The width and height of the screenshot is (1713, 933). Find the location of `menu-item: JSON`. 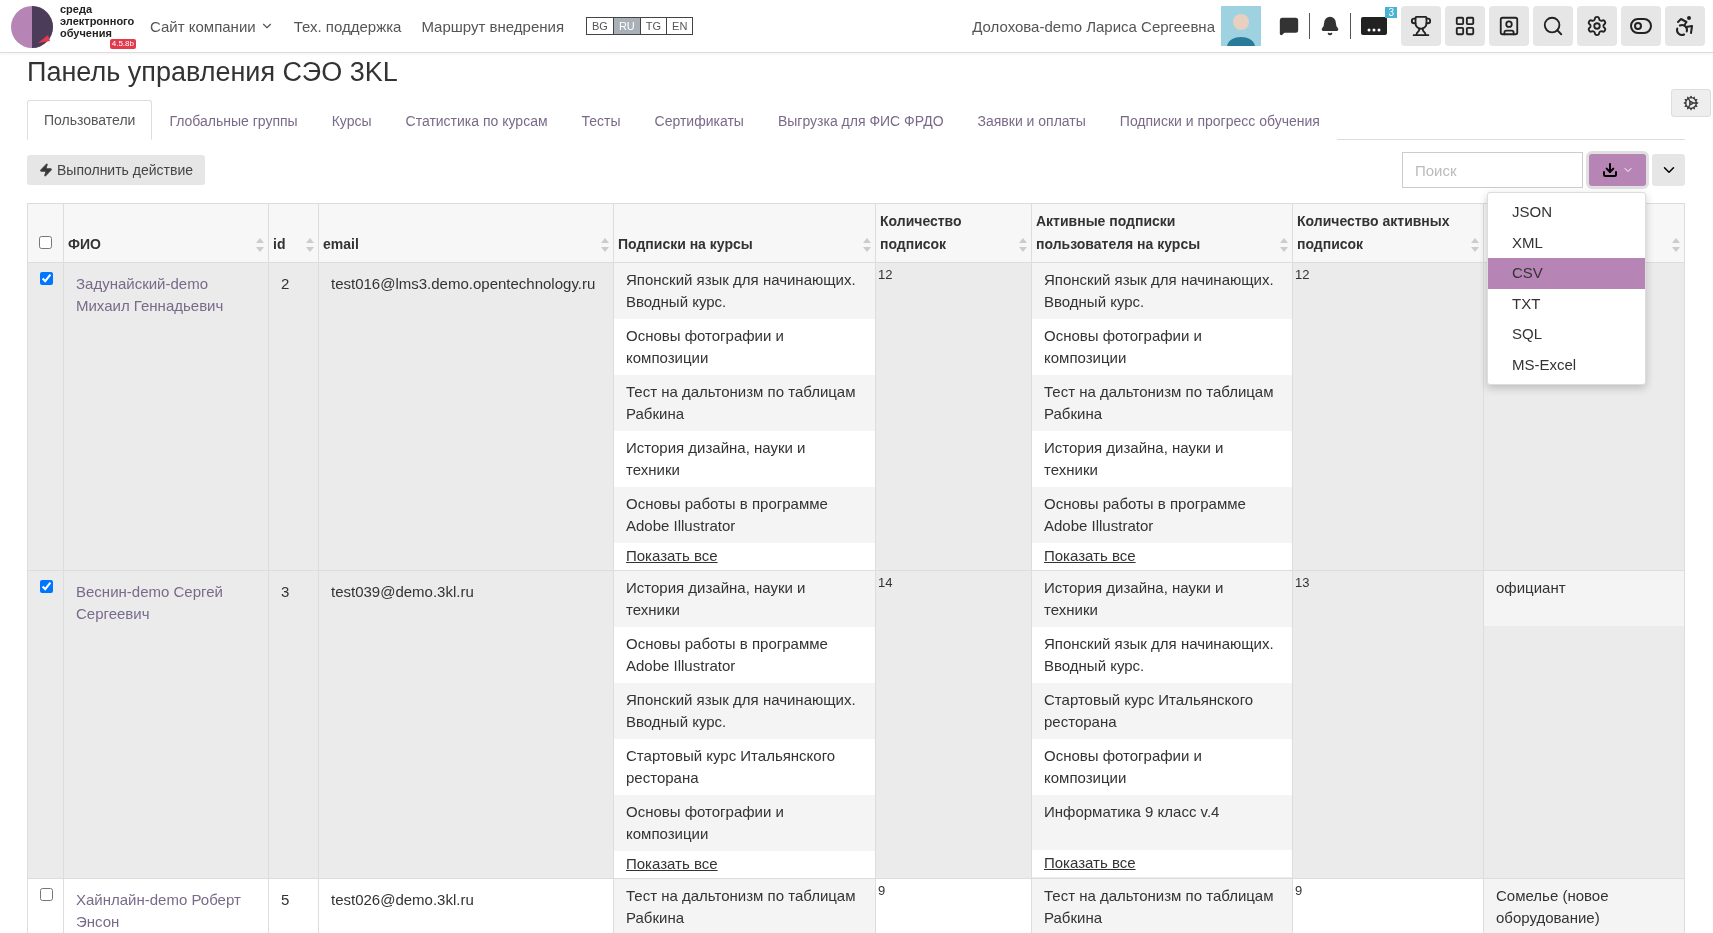

menu-item: JSON is located at coordinates (1566, 212).